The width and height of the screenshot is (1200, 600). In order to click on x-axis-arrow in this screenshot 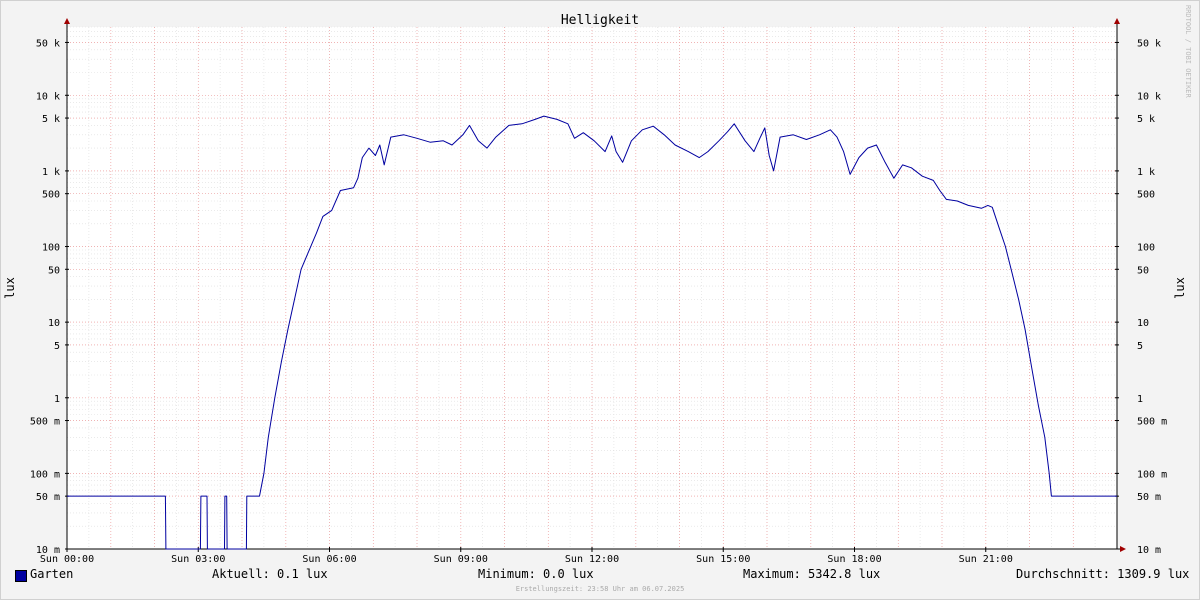, I will do `click(1123, 549)`.